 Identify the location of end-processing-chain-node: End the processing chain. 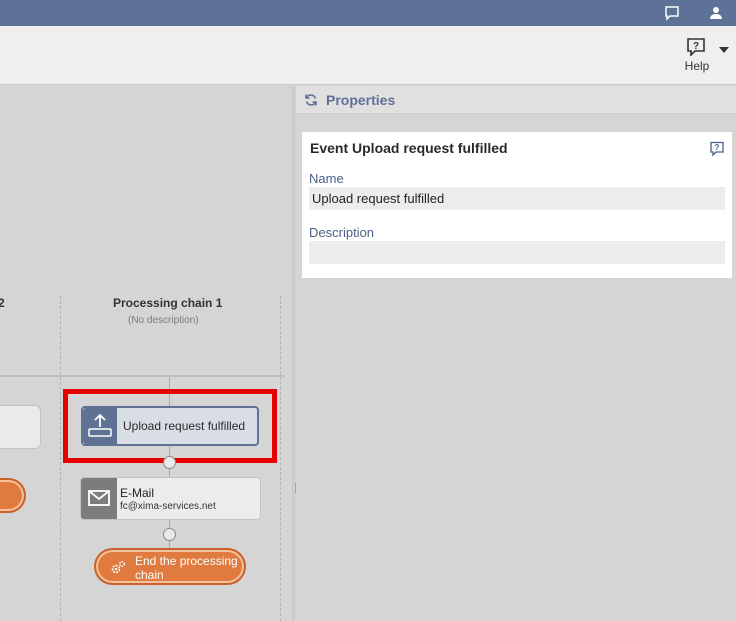
(170, 566).